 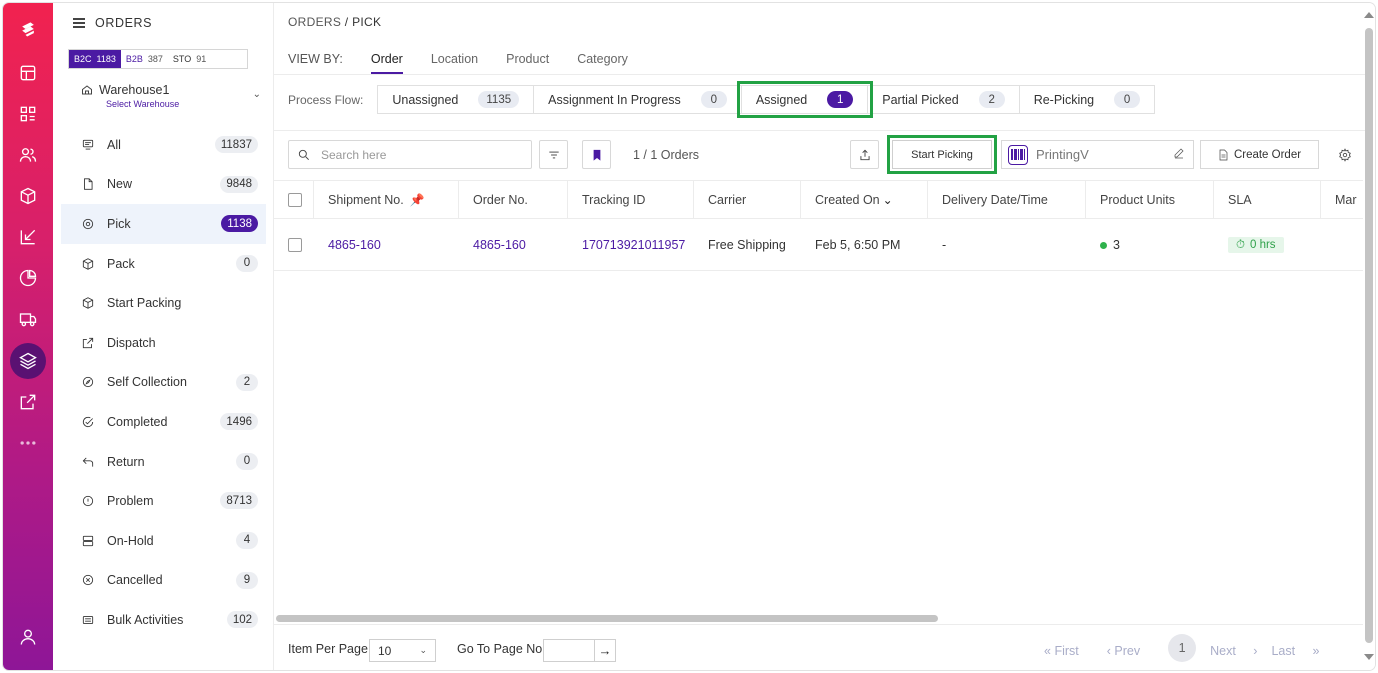 What do you see at coordinates (944, 99) in the screenshot?
I see `flow-step-partial-picked: Partial Picked 2` at bounding box center [944, 99].